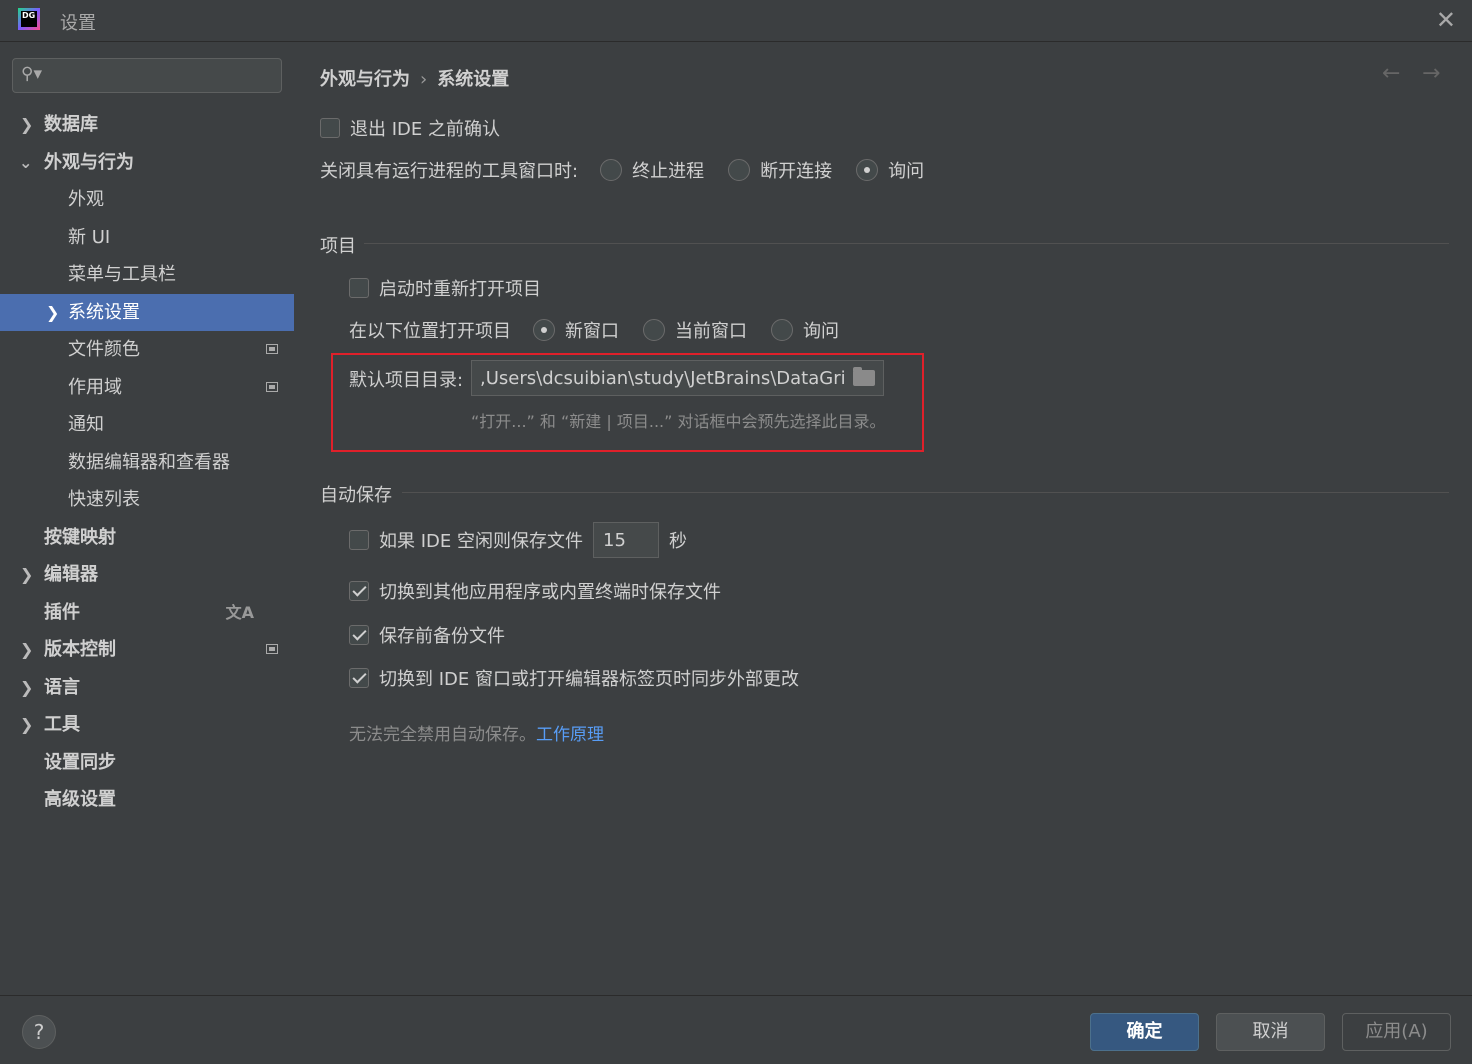 The width and height of the screenshot is (1472, 1064). I want to click on radio-ask: 询问, so click(890, 170).